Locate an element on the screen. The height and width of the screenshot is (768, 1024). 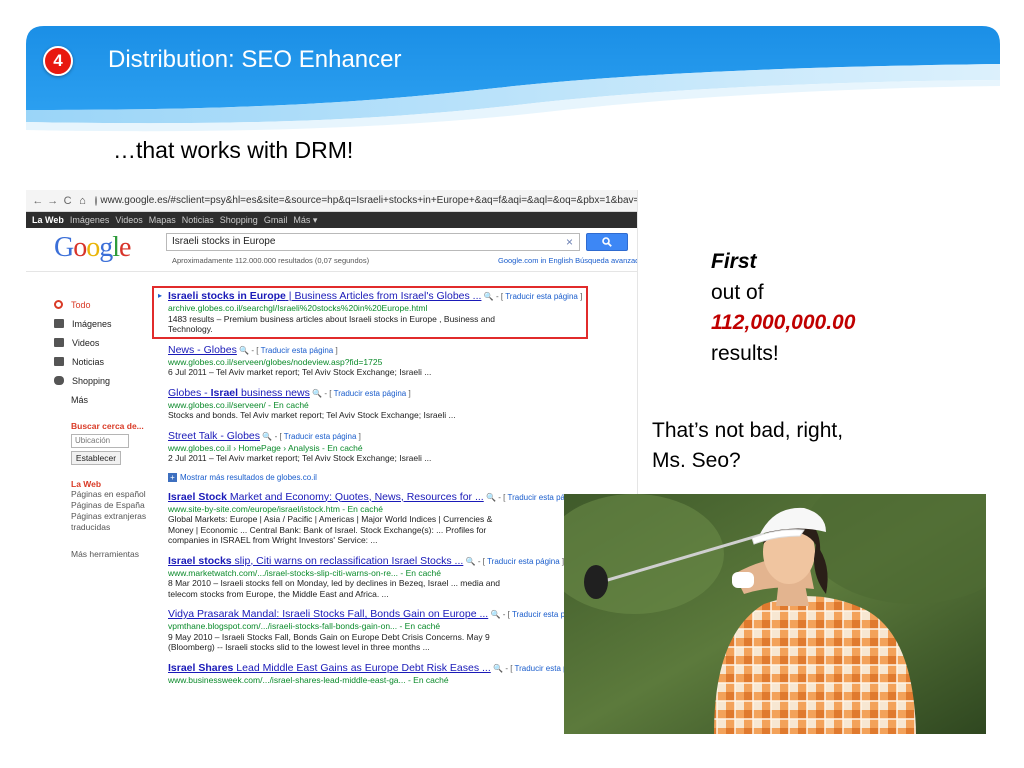
more-results-link: + Mostrar más resultados de globes.co.il is located at coordinates (402, 477).